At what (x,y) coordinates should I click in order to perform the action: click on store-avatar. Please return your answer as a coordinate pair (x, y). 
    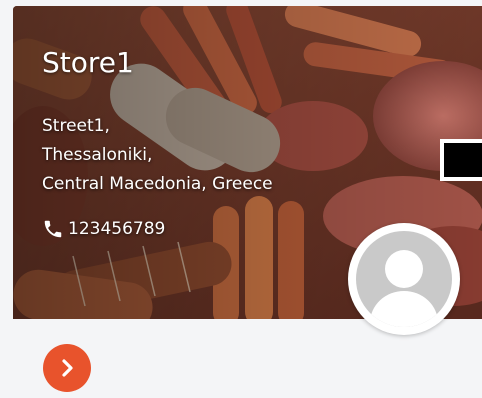
    Looking at the image, I should click on (404, 279).